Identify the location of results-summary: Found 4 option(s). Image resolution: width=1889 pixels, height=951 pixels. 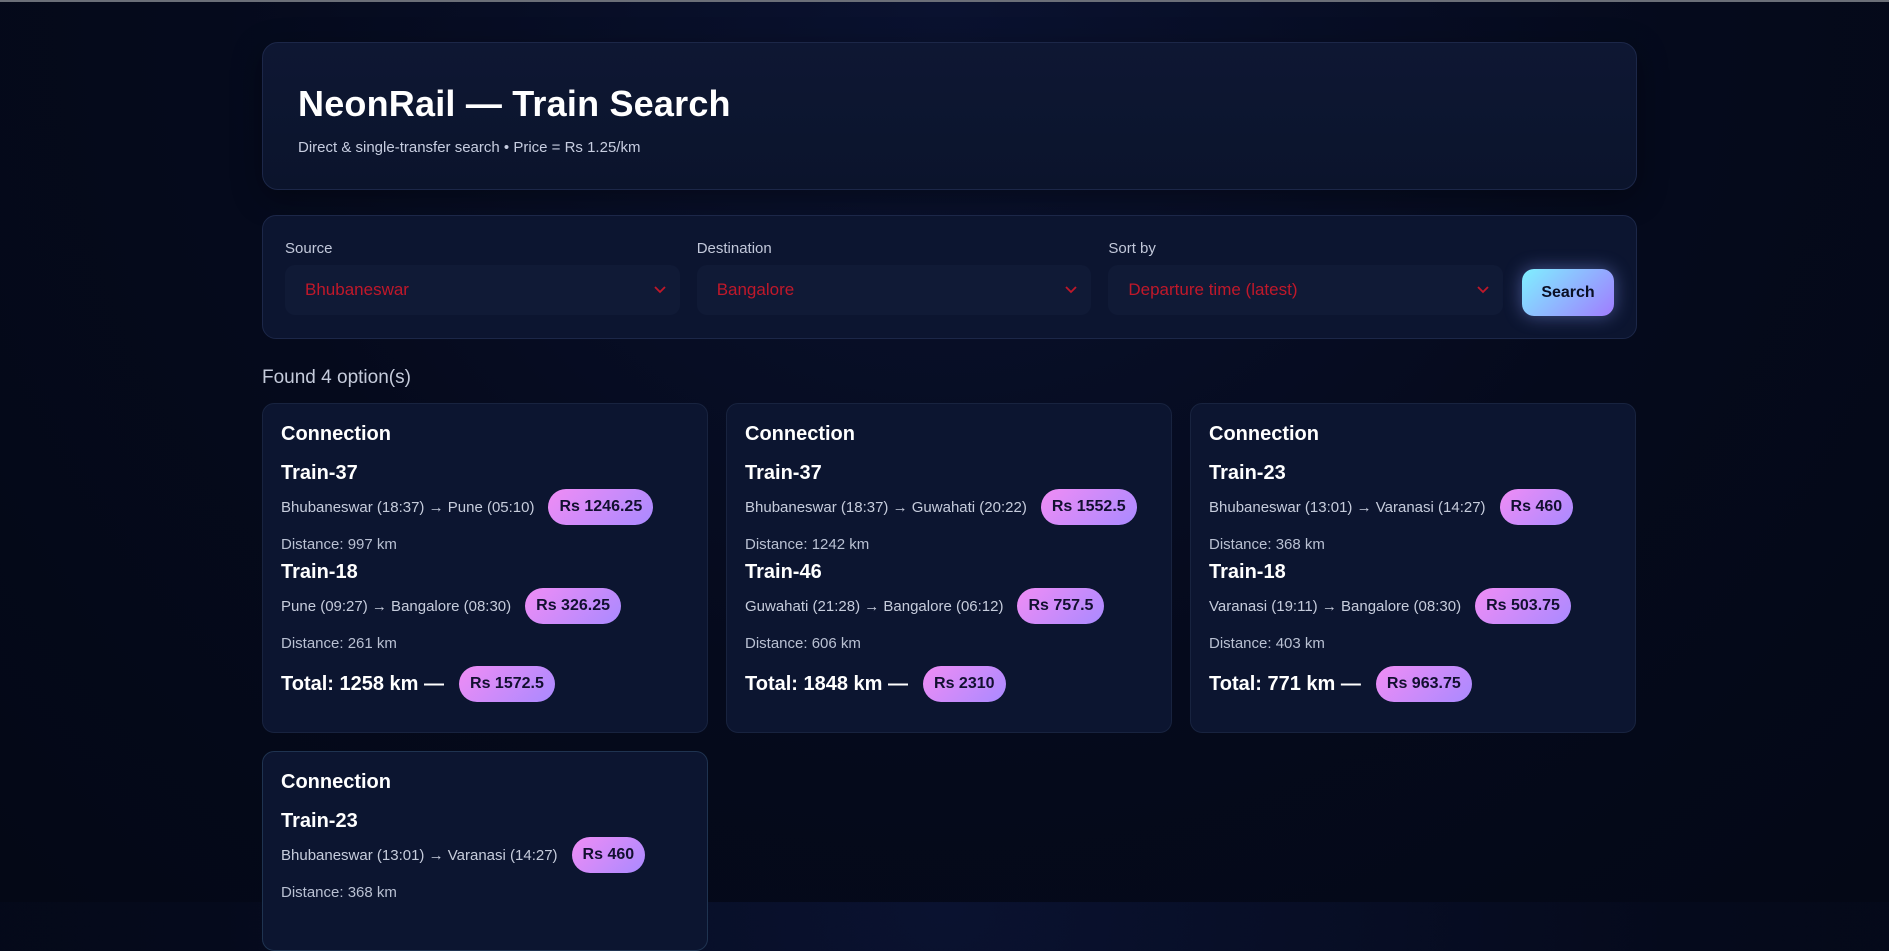
(336, 377).